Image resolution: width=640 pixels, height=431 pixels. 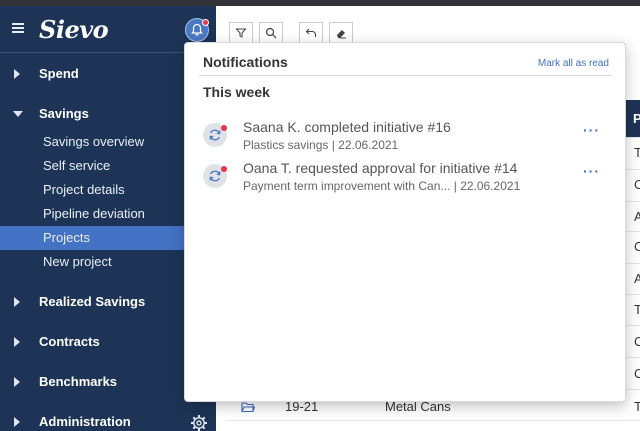 I want to click on sidebar-section-label: Administration, so click(x=85, y=421).